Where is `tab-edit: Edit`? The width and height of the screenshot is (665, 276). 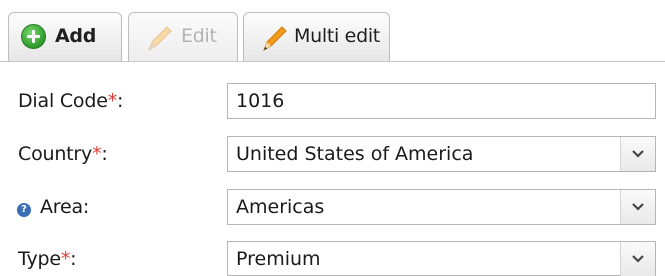
tab-edit: Edit is located at coordinates (183, 36).